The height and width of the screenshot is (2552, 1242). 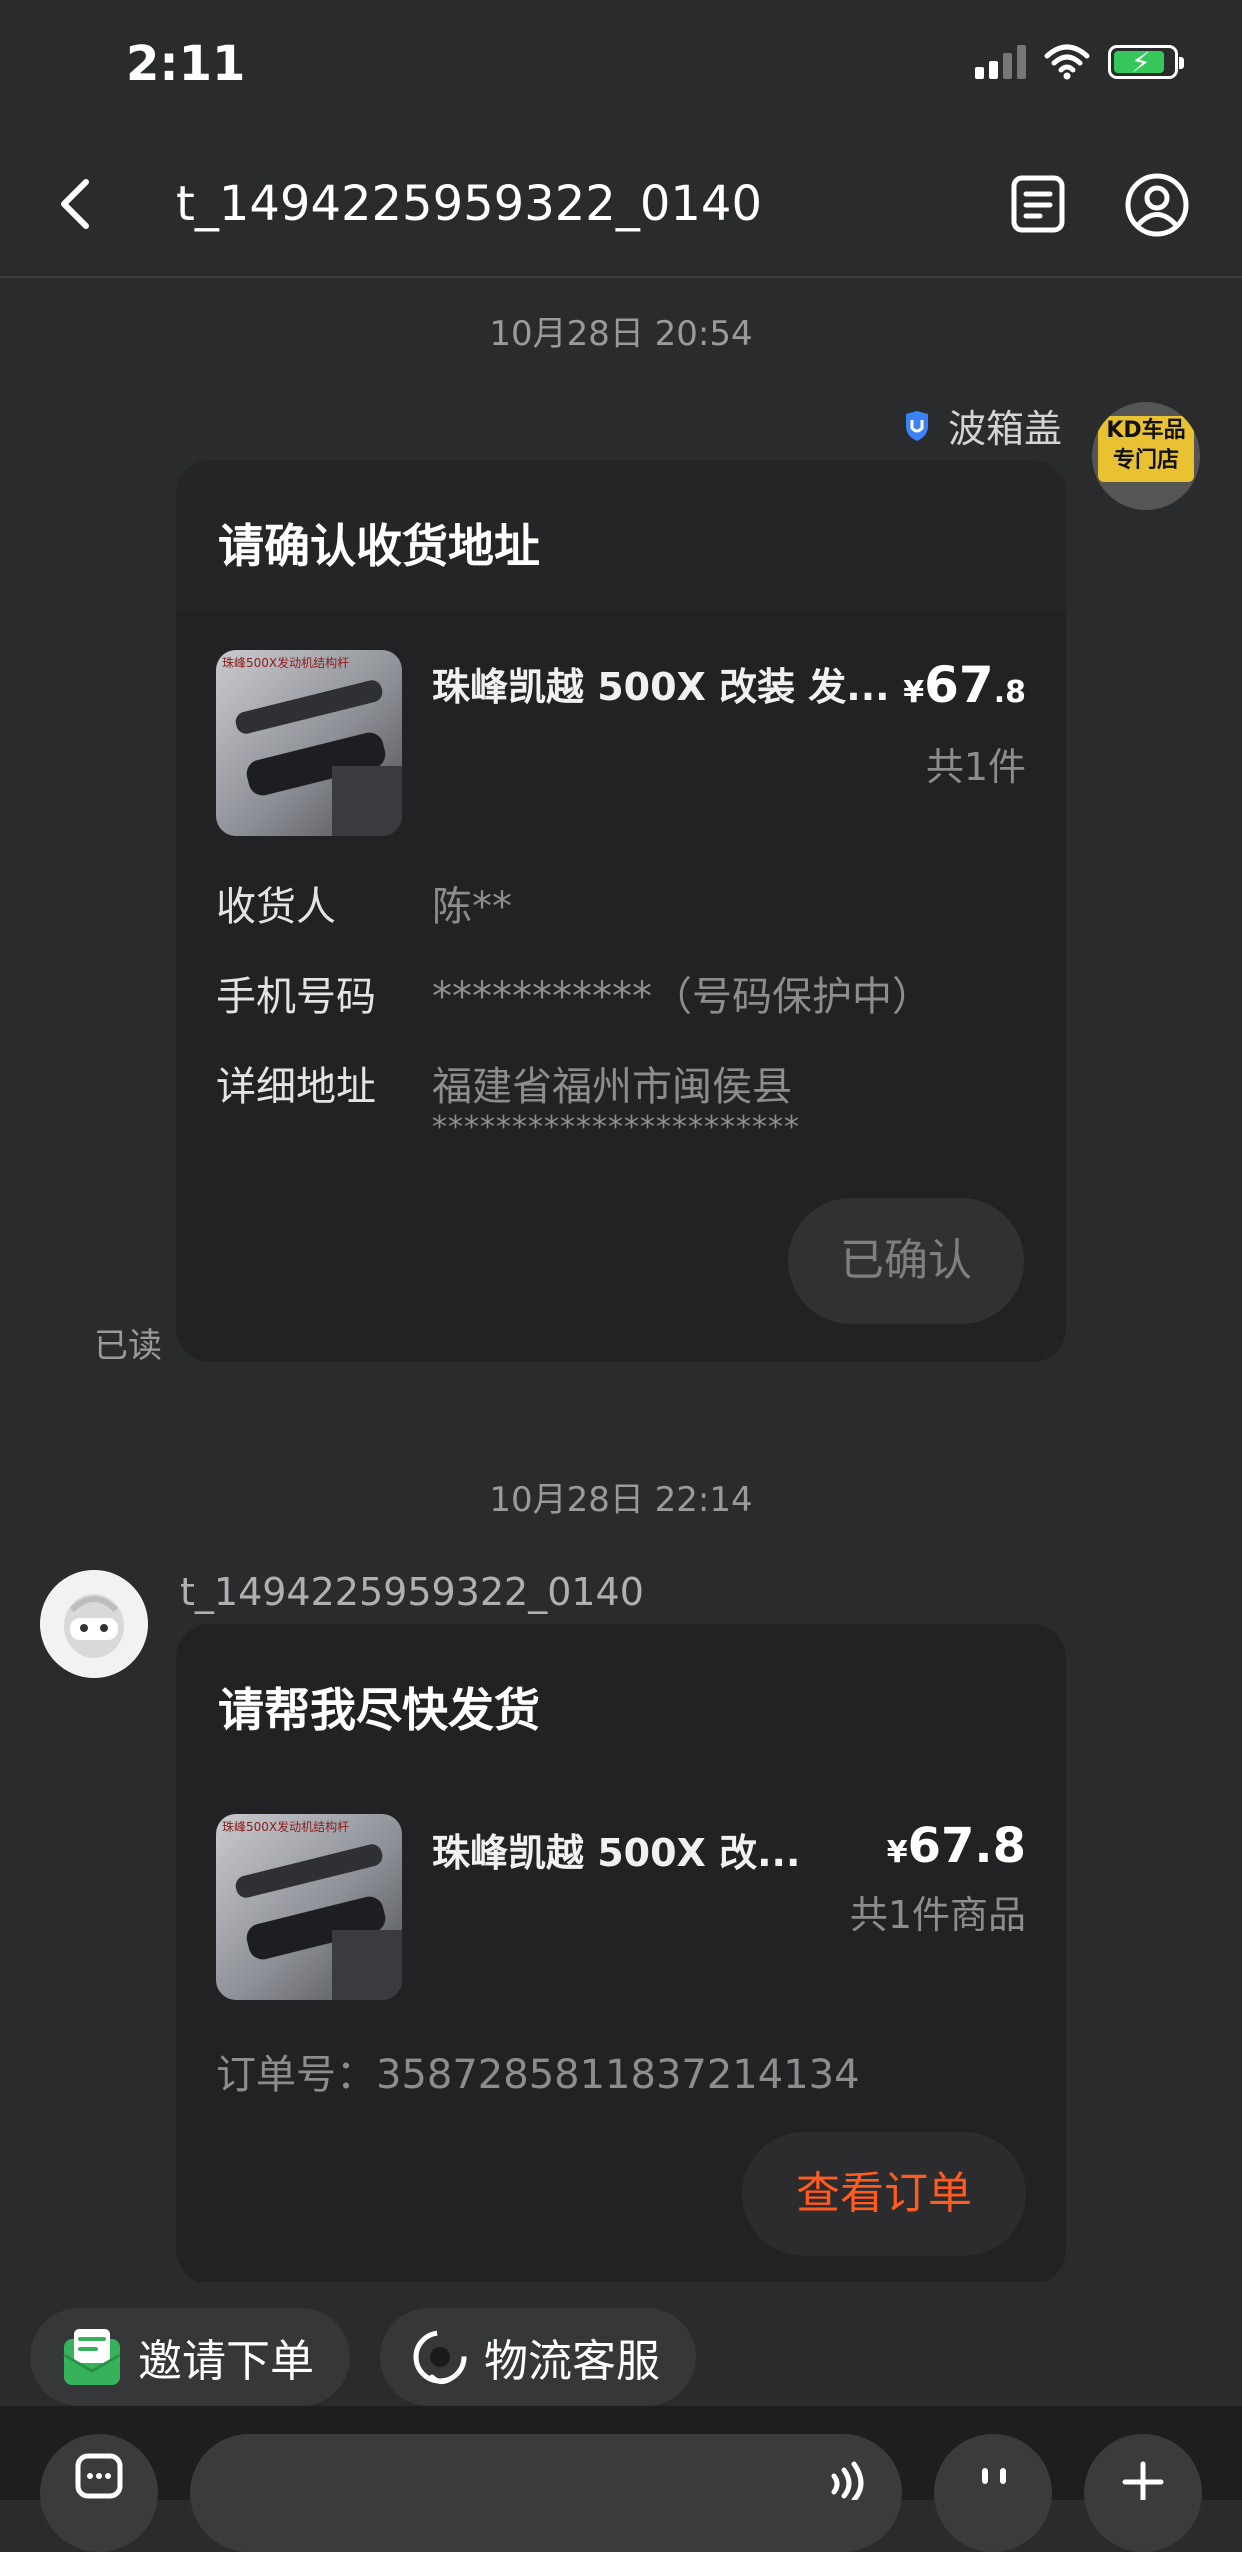 I want to click on seller-avatar-text: KD车品专门店, so click(x=1146, y=449).